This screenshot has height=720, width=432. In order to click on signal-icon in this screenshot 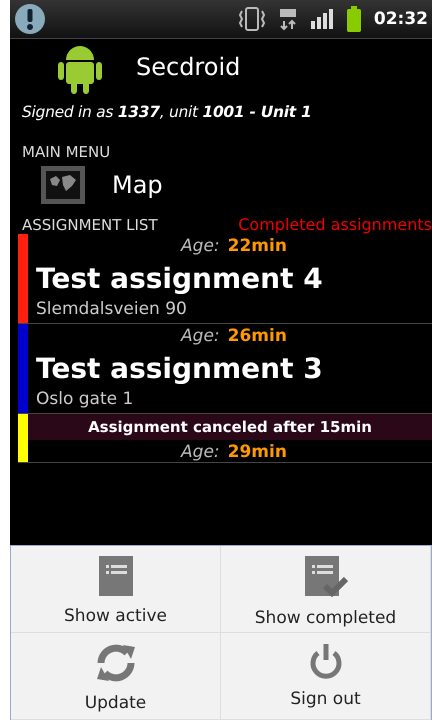, I will do `click(322, 19)`.